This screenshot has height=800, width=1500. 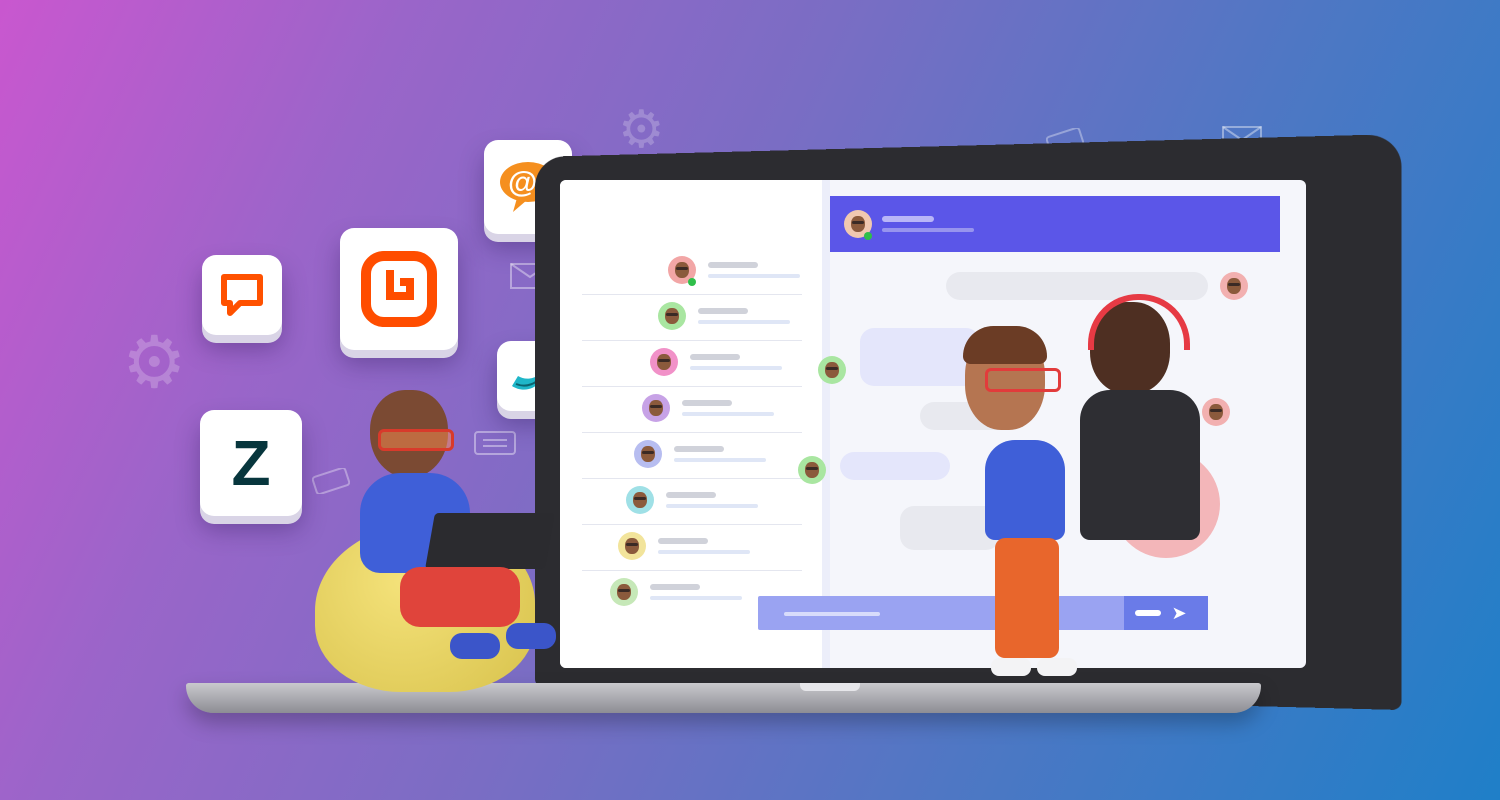 I want to click on person-shaking-hands, so click(x=1025, y=503).